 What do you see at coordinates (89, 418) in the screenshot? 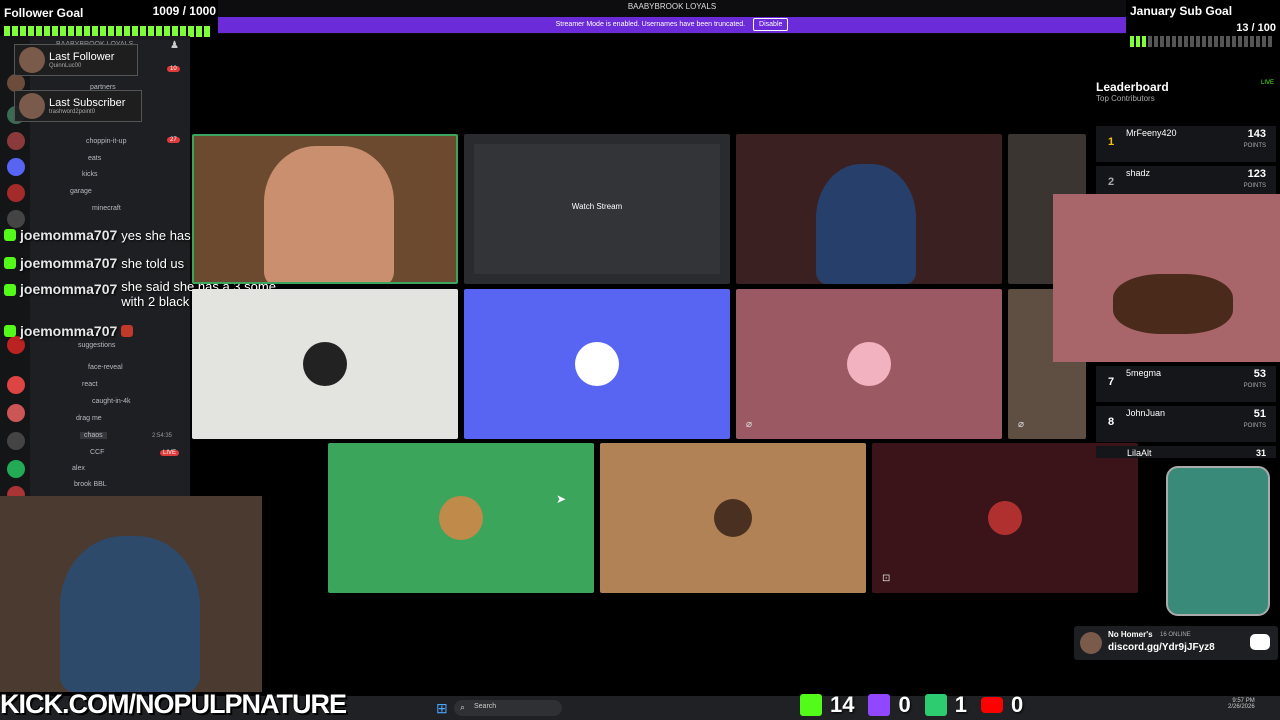
I see `channel-drag-me: drag me` at bounding box center [89, 418].